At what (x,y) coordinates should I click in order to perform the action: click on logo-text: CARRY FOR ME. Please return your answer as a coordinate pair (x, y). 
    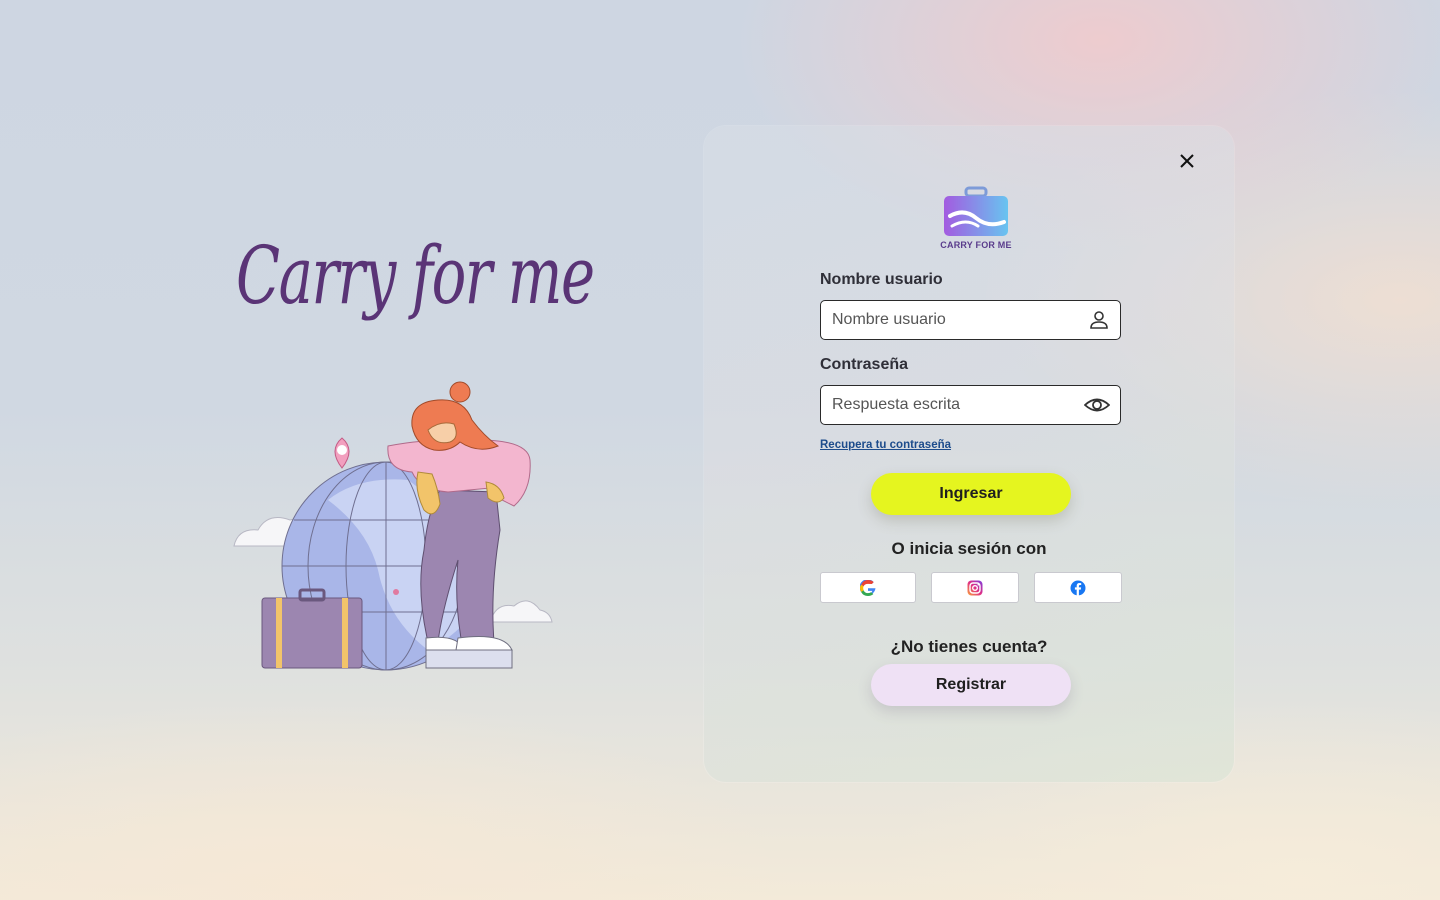
    Looking at the image, I should click on (976, 245).